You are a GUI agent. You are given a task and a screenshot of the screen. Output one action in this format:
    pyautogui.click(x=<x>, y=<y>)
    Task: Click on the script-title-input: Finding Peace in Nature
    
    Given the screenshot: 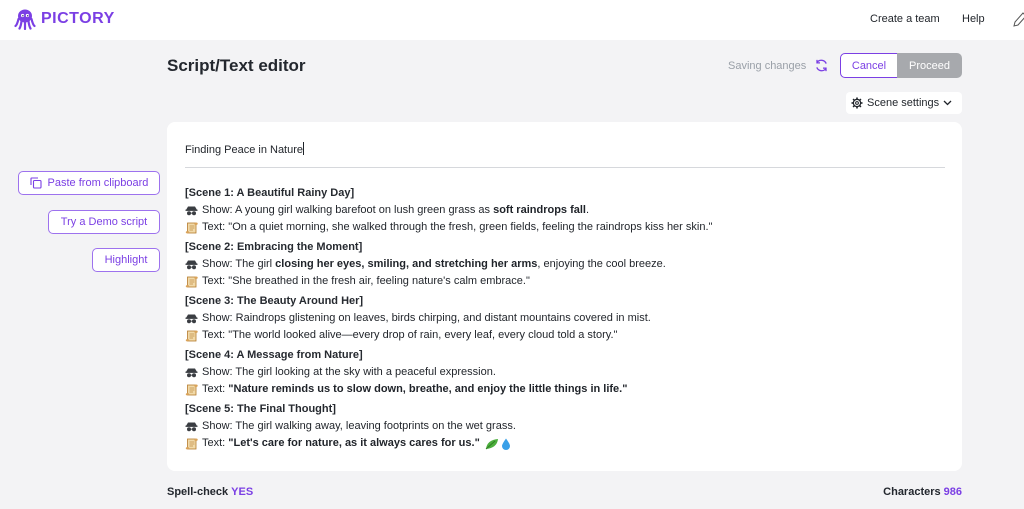 What is the action you would take?
    pyautogui.click(x=245, y=149)
    